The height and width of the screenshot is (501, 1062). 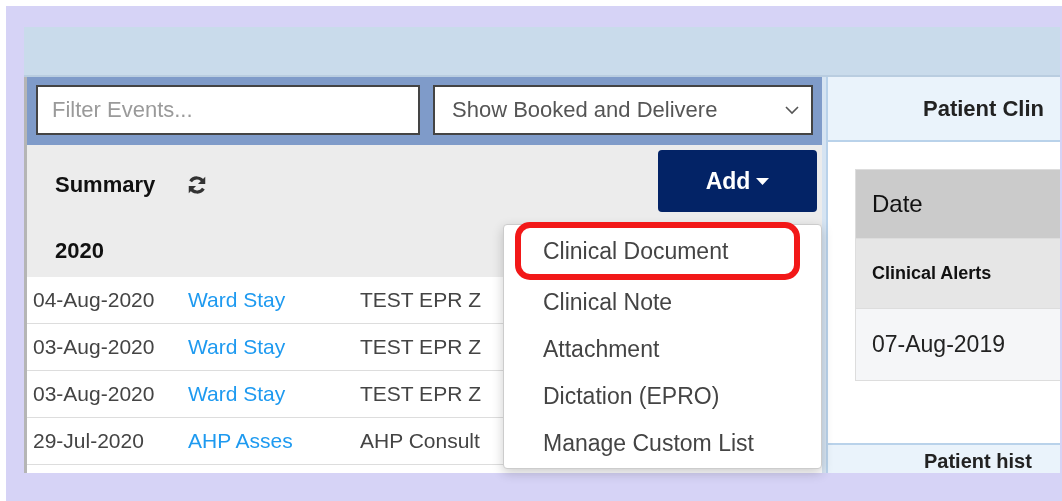 I want to click on event-date: 29-Jul-2020, so click(x=88, y=441).